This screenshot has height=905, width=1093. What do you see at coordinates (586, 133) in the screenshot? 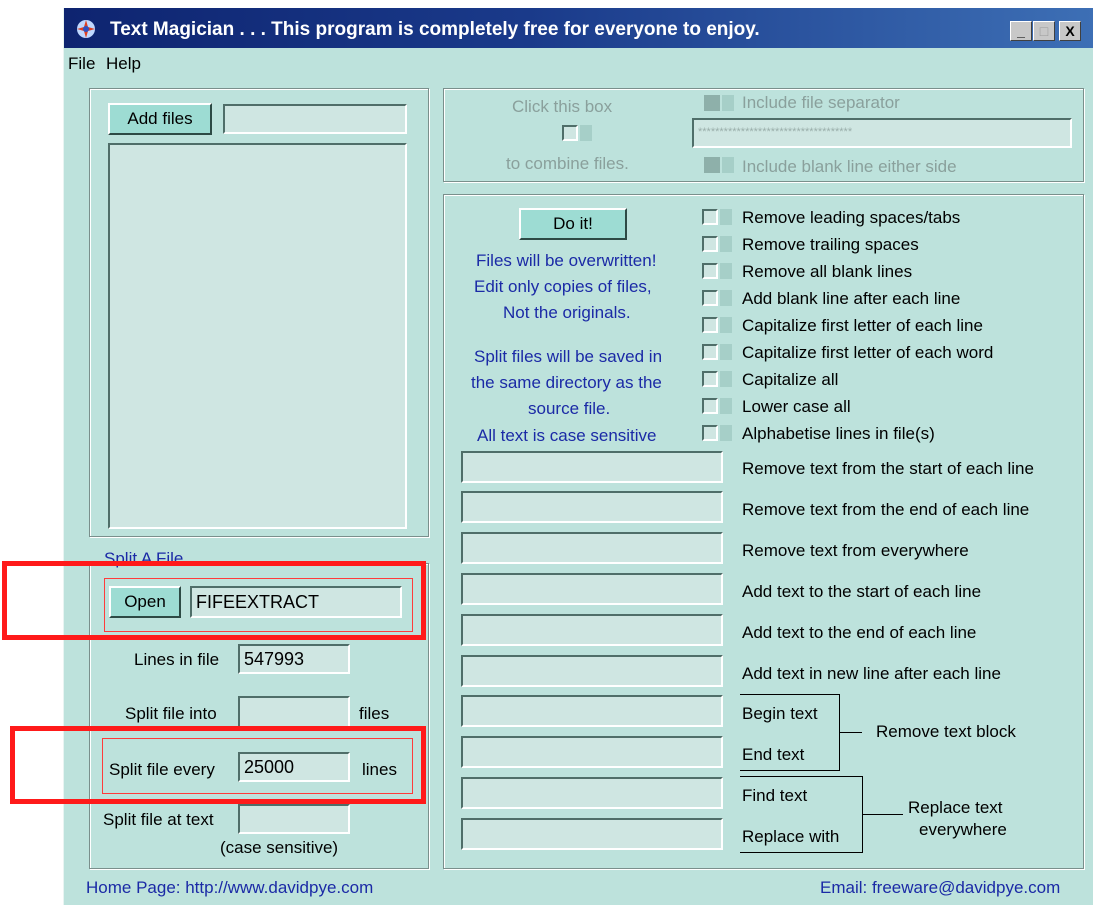
I see `combine-checkbox-slot` at bounding box center [586, 133].